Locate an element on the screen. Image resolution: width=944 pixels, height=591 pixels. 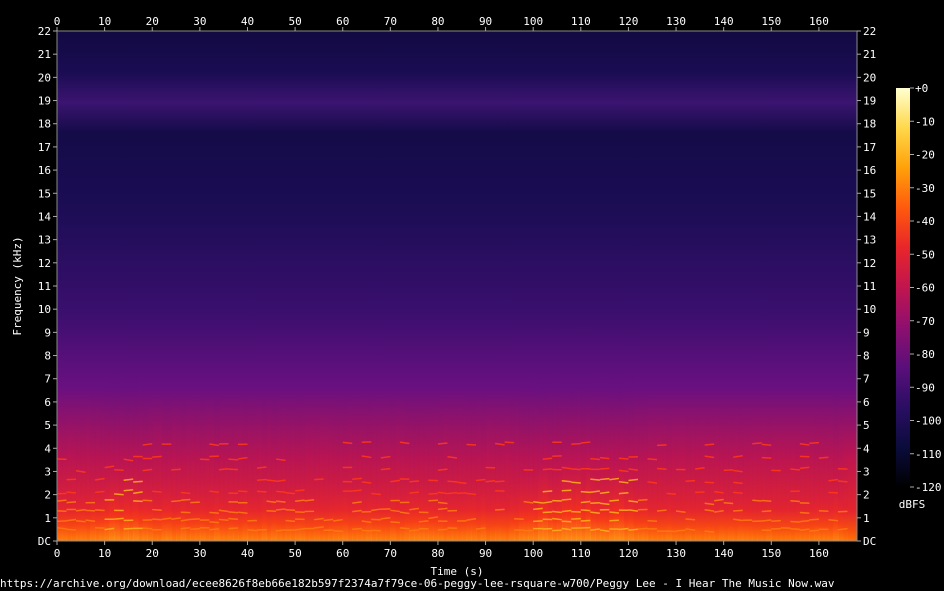
x-tick-label-bottom: 80 is located at coordinates (437, 553).